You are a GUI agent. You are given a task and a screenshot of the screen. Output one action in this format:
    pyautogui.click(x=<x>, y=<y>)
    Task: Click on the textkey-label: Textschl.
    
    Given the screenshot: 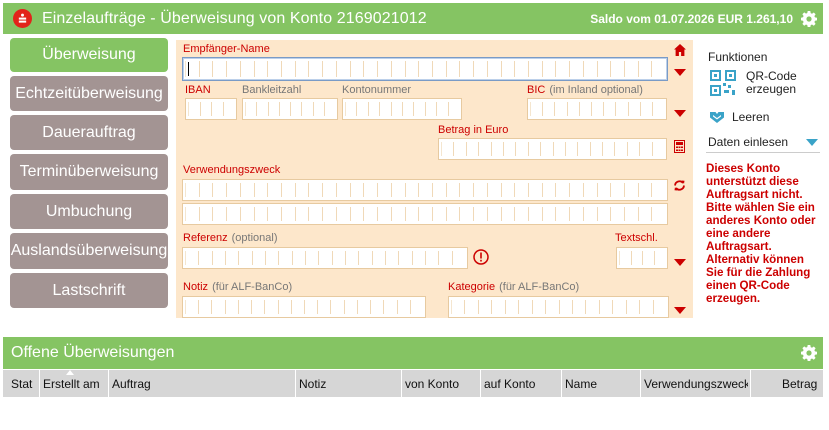 What is the action you would take?
    pyautogui.click(x=636, y=238)
    